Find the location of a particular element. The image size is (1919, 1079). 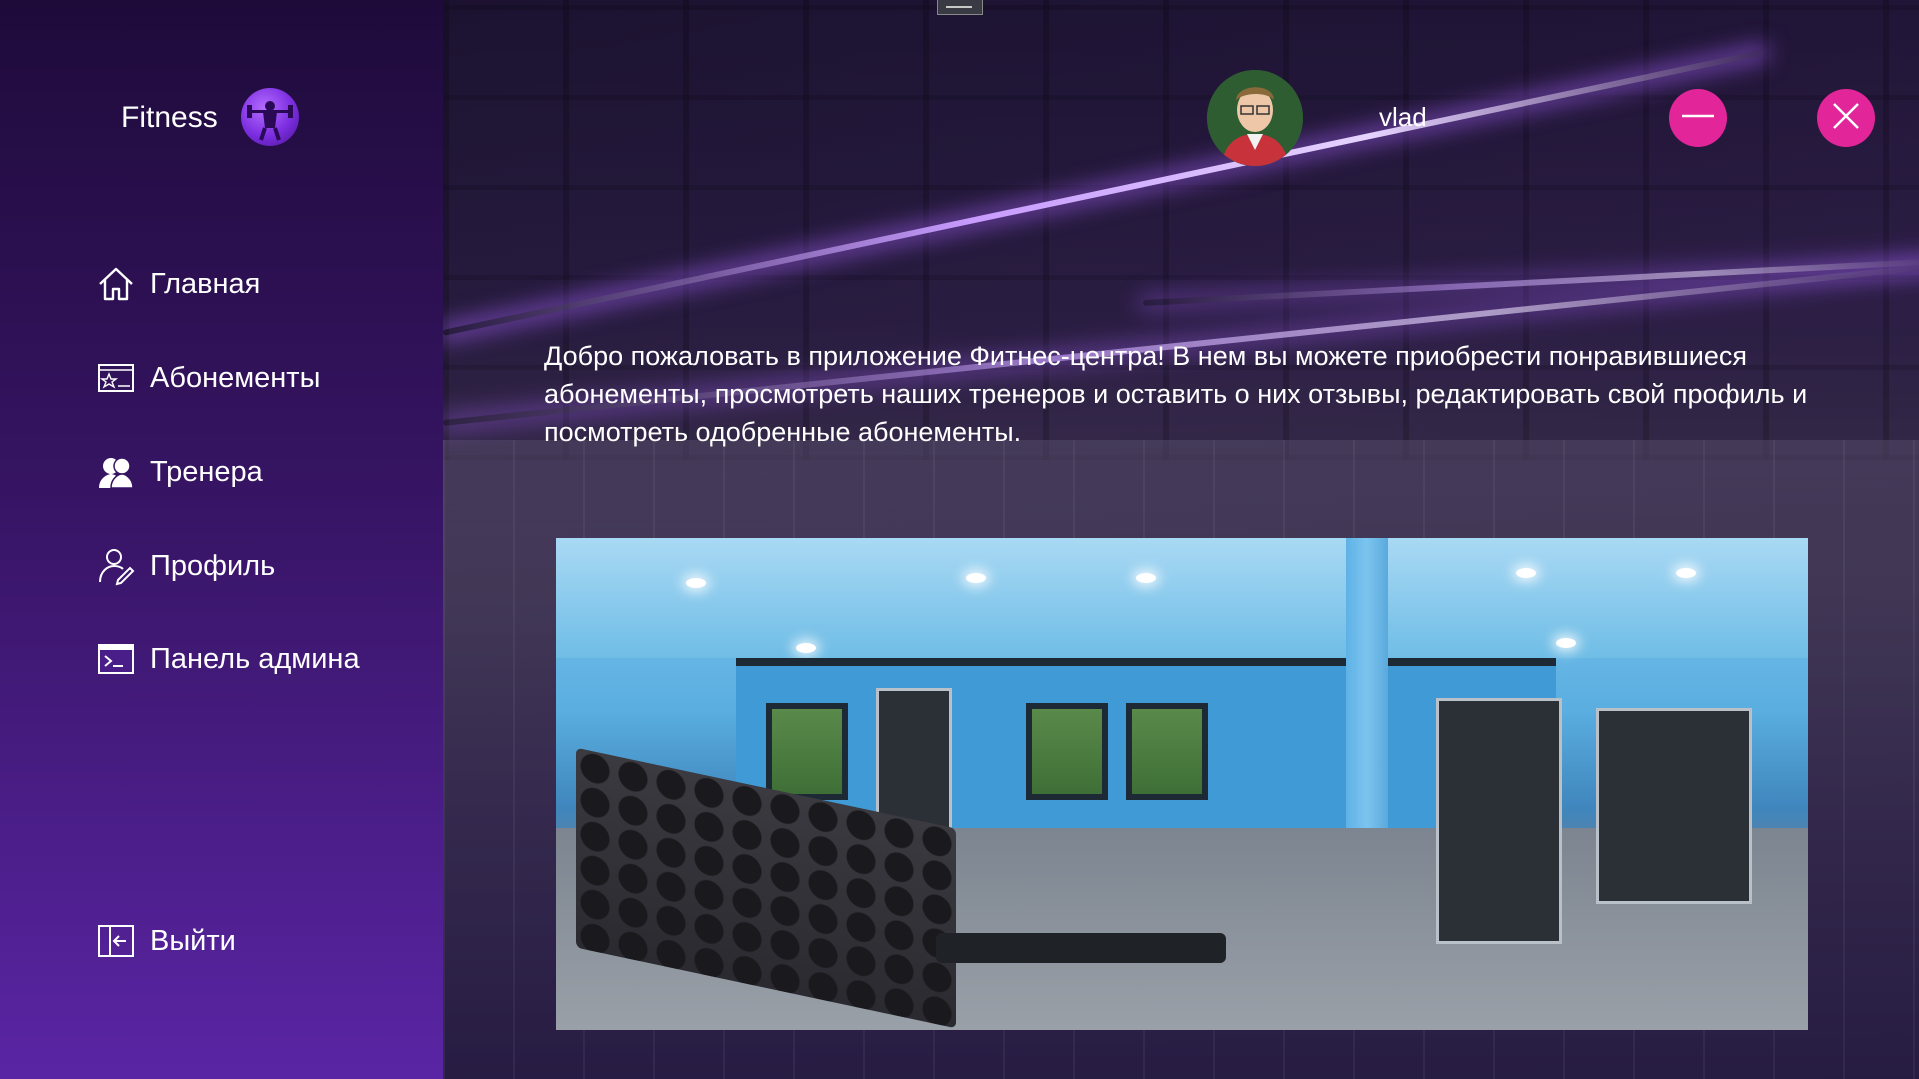

logout-label: Выйти is located at coordinates (193, 940).